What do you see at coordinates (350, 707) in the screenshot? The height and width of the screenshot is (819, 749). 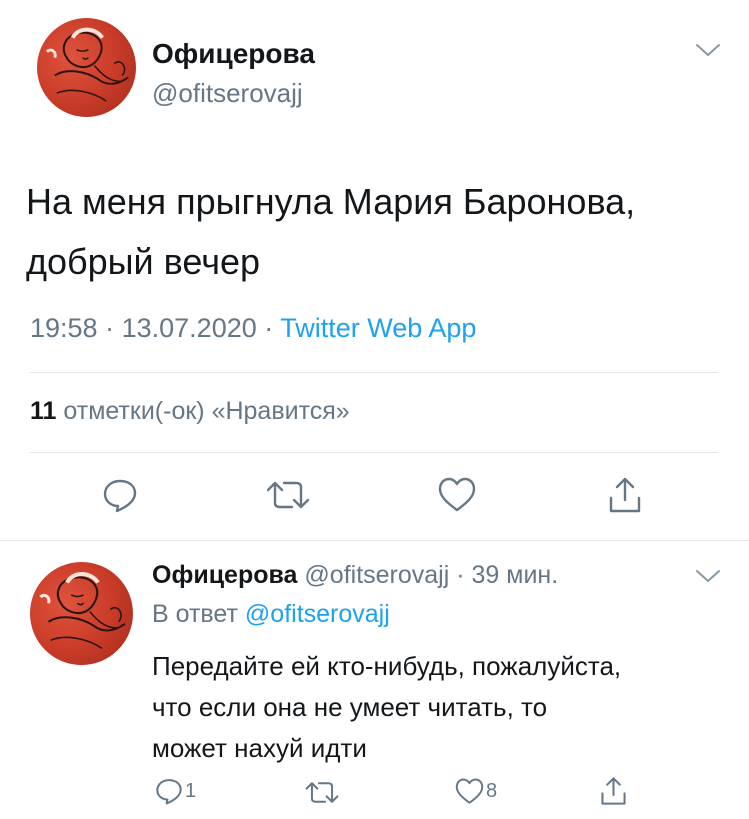 I see `reply-tweet-line: что если она не умеет читать, то` at bounding box center [350, 707].